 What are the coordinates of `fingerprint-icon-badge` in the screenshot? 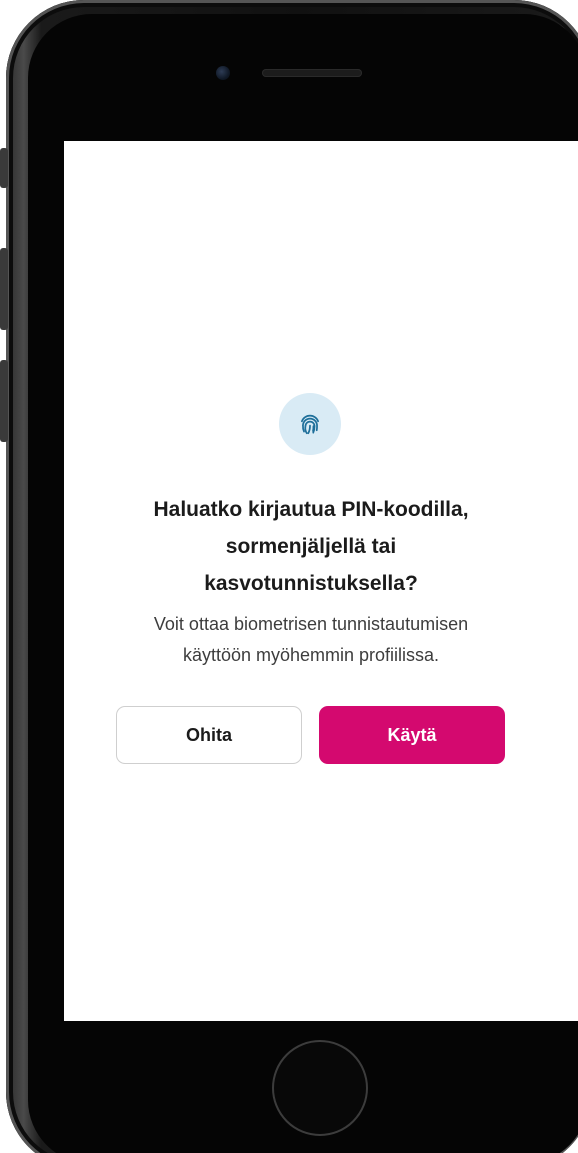 It's located at (310, 424).